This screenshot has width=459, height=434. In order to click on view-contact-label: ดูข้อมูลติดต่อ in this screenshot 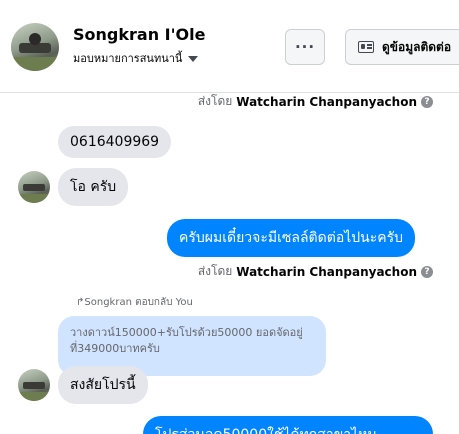, I will do `click(417, 46)`.